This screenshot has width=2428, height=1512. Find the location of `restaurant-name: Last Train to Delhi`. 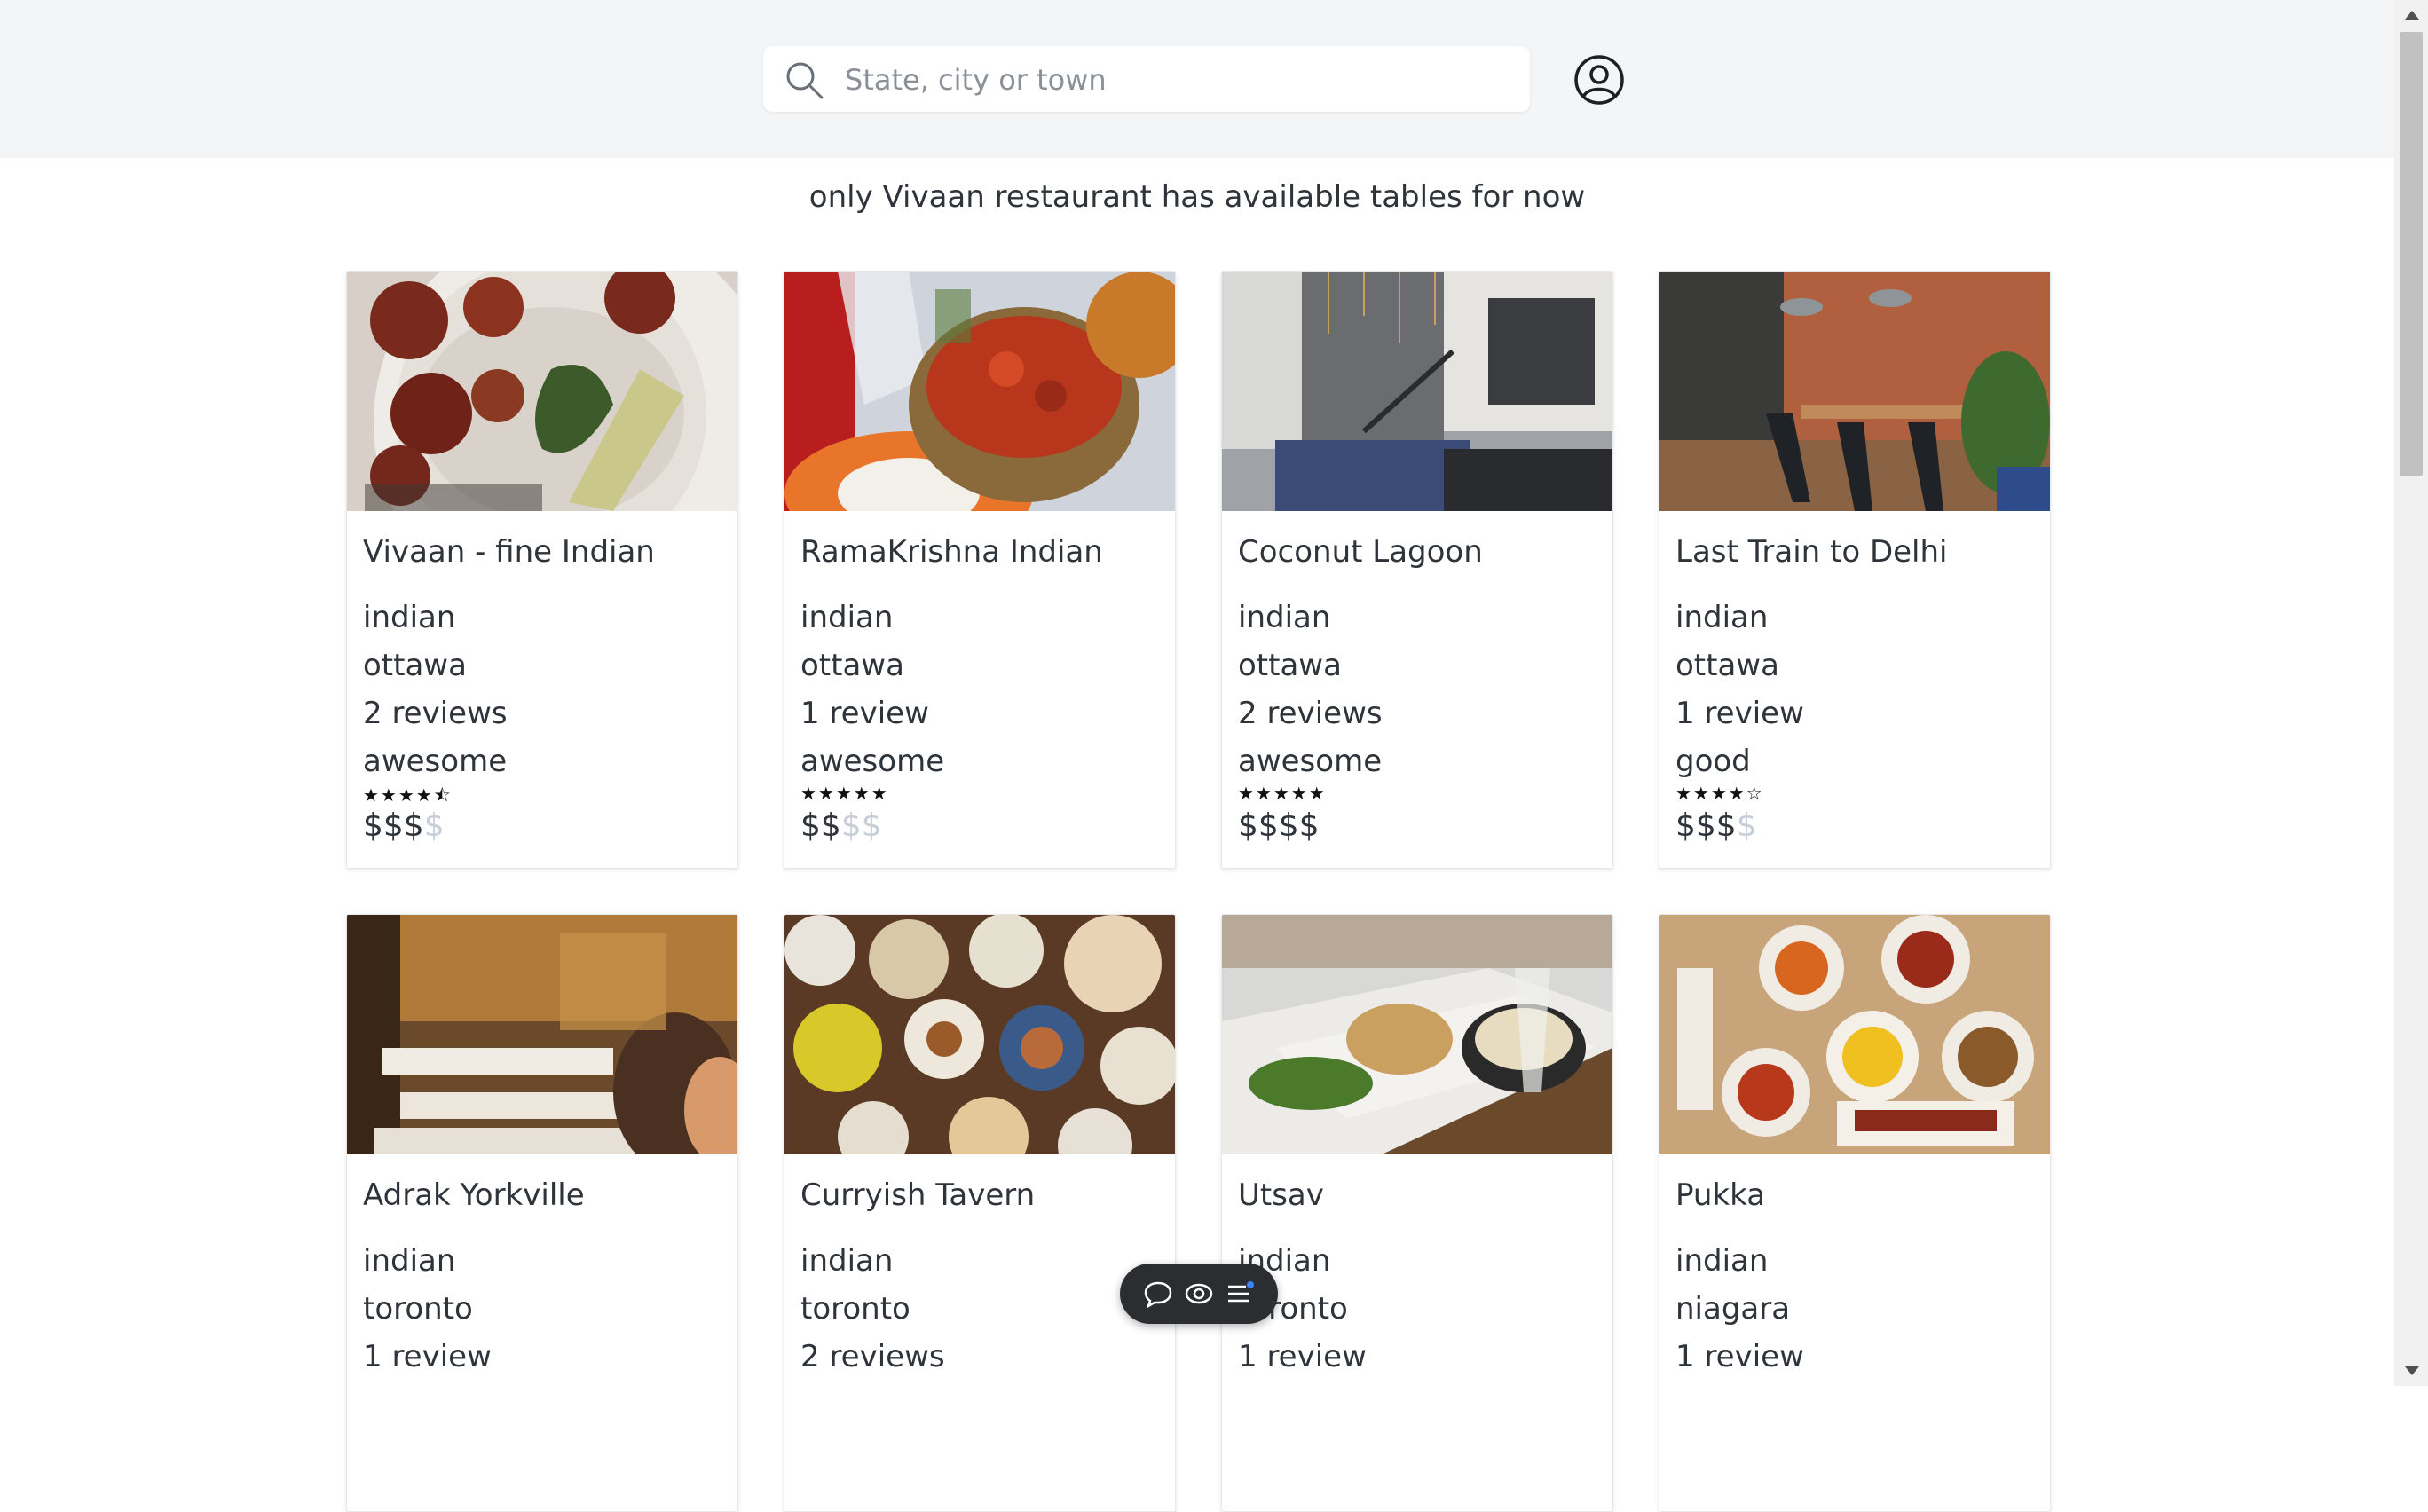

restaurant-name: Last Train to Delhi is located at coordinates (1812, 552).